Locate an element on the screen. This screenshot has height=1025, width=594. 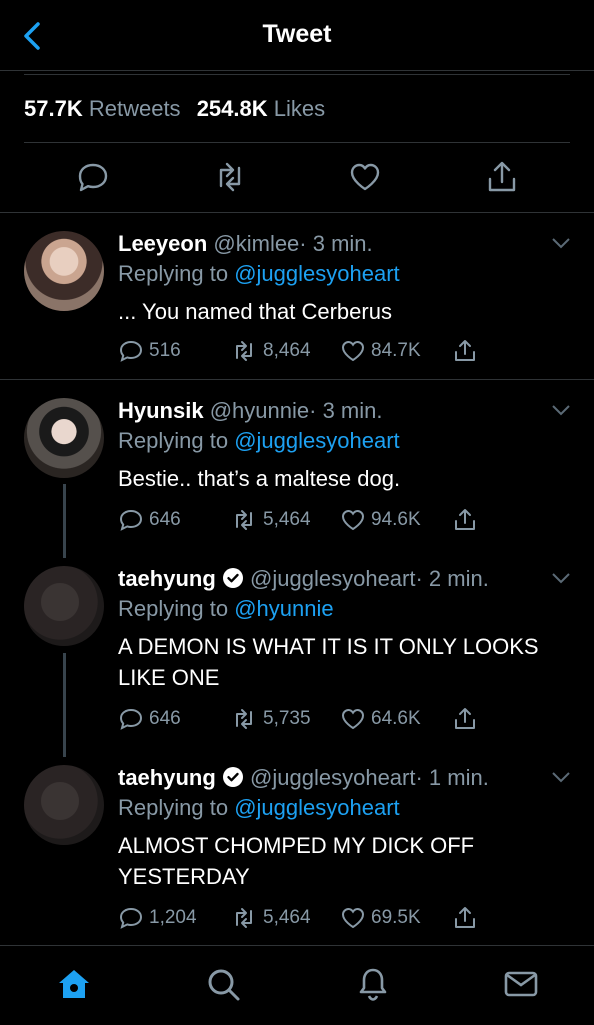
top-bar: Tweet is located at coordinates (297, 35).